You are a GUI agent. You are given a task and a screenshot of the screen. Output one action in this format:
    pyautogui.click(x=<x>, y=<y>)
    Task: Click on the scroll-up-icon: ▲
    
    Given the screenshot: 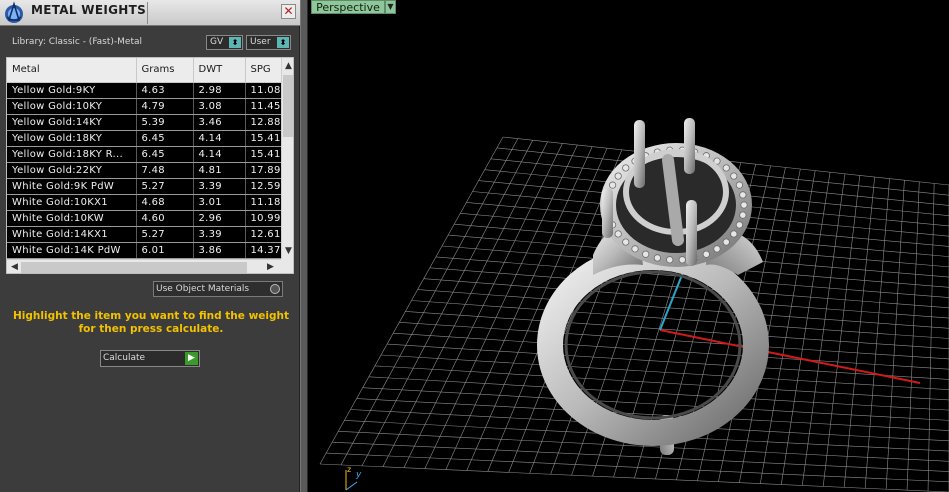 What is the action you would take?
    pyautogui.click(x=287, y=66)
    